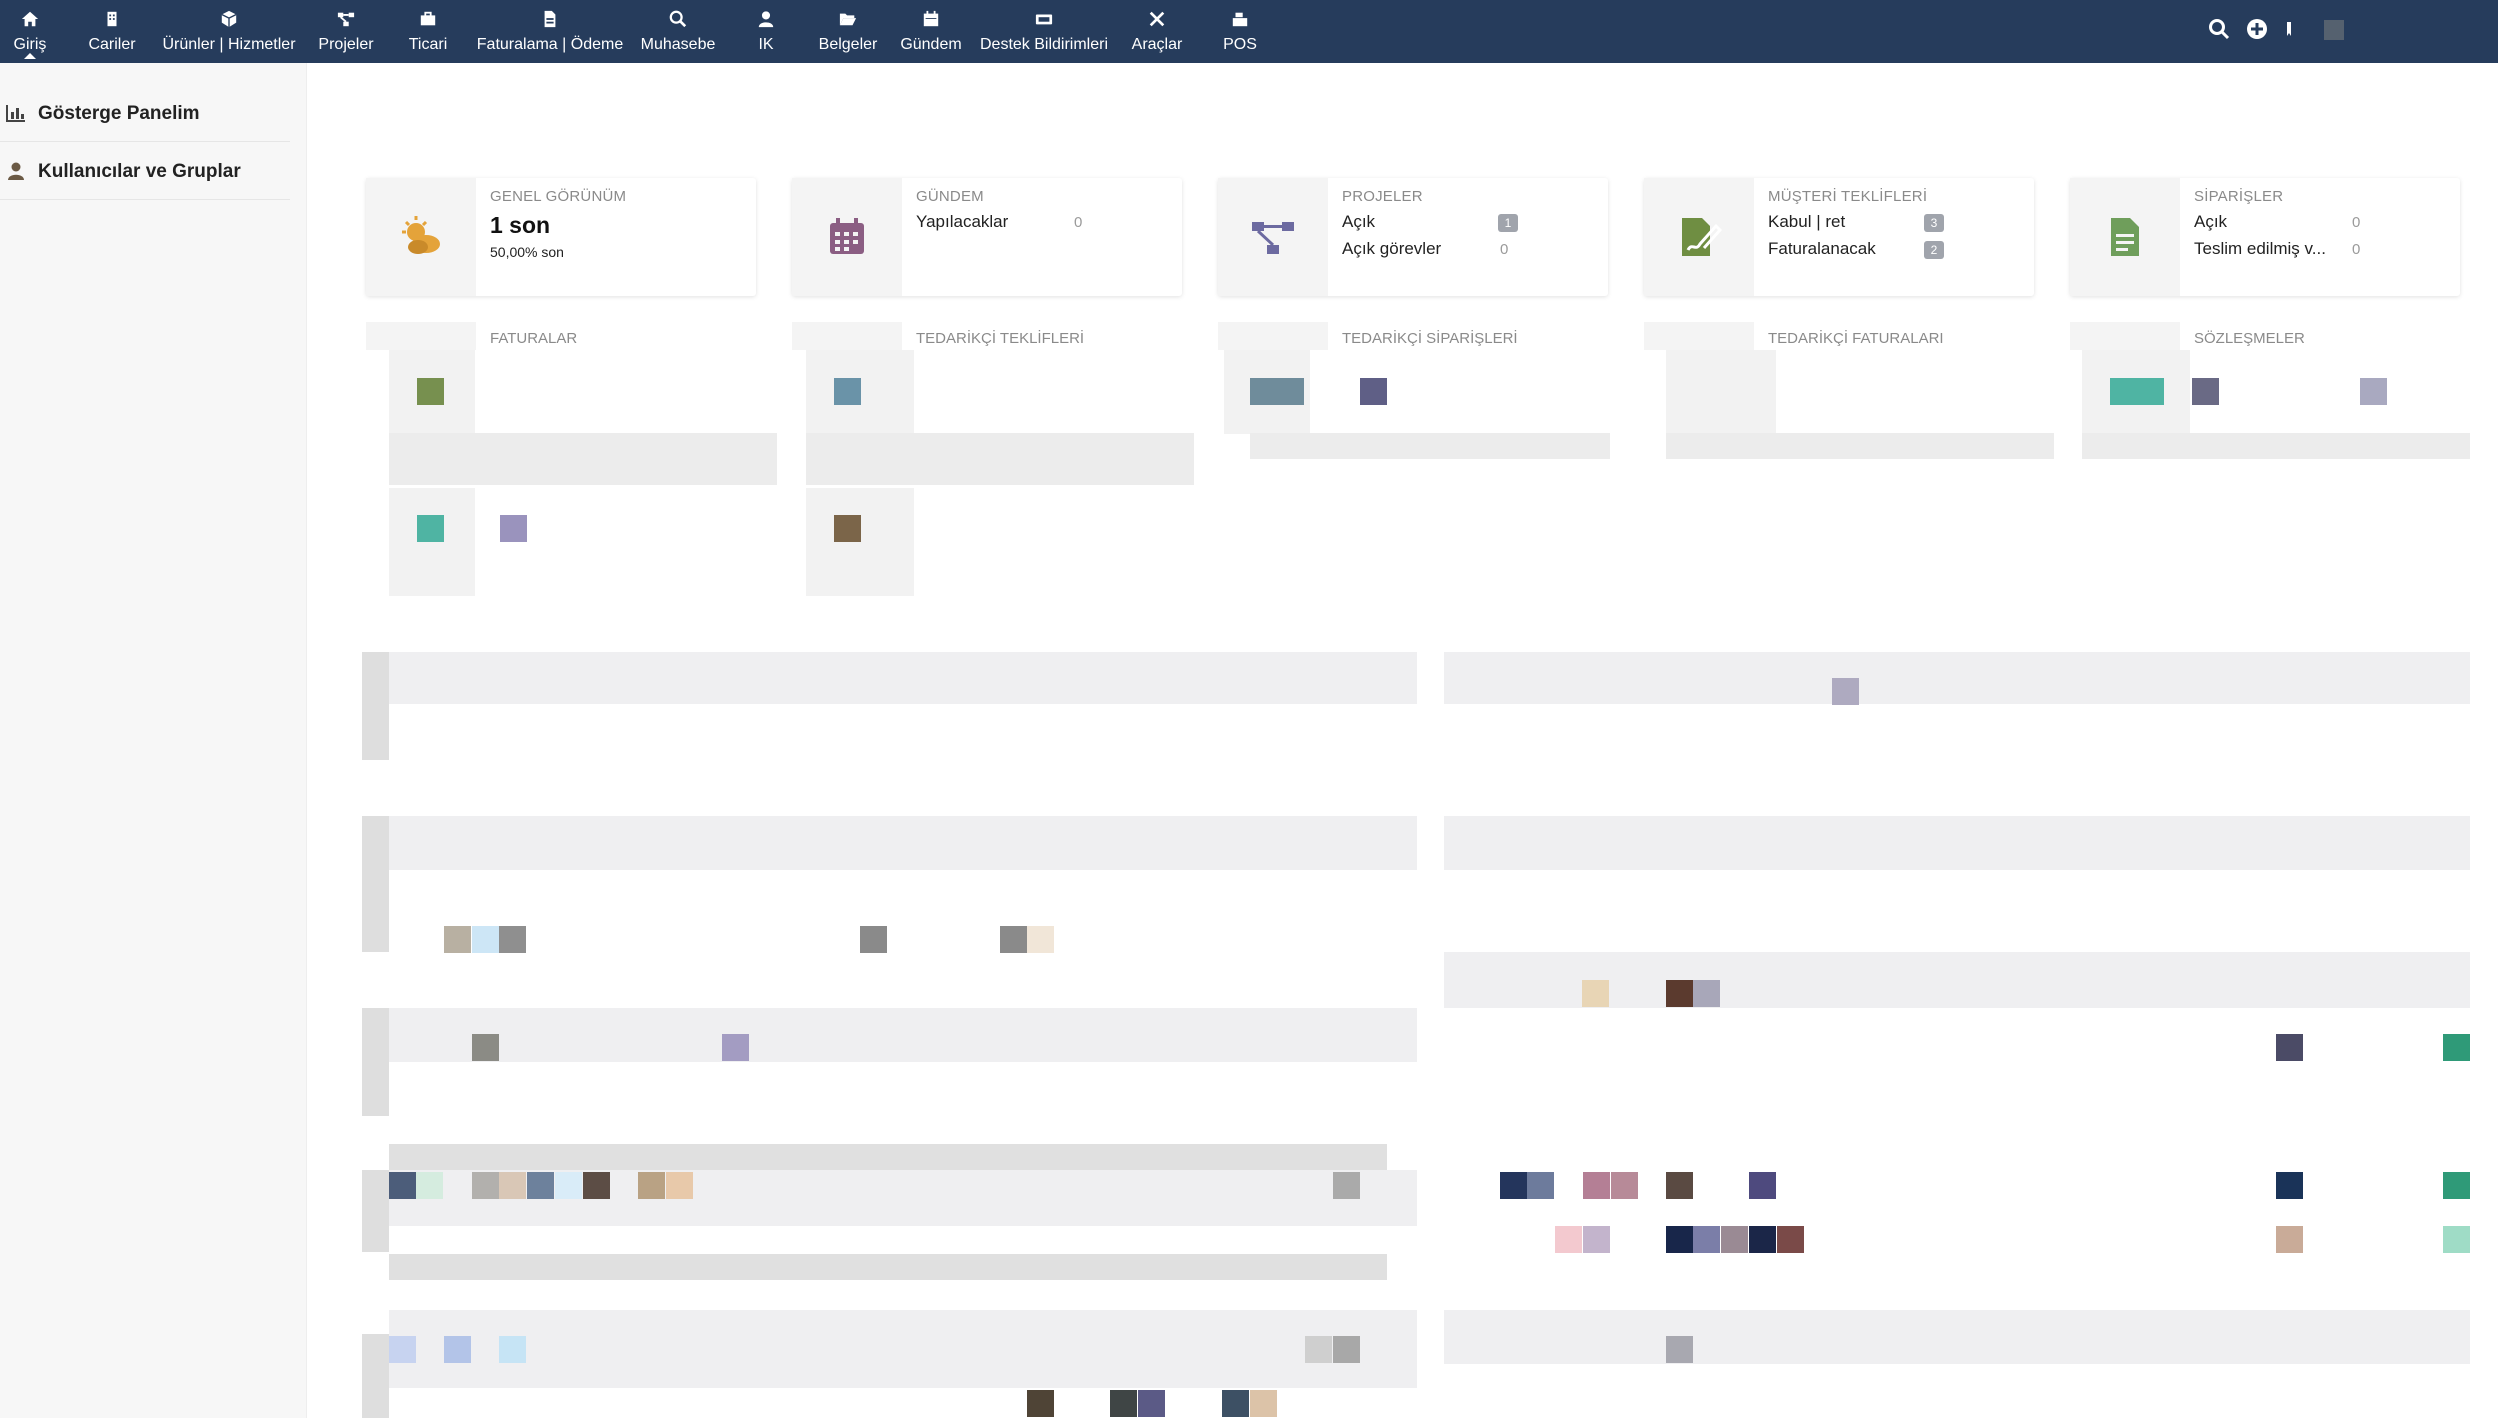  Describe the element at coordinates (428, 44) in the screenshot. I see `nav-item-label: Ticari` at that location.